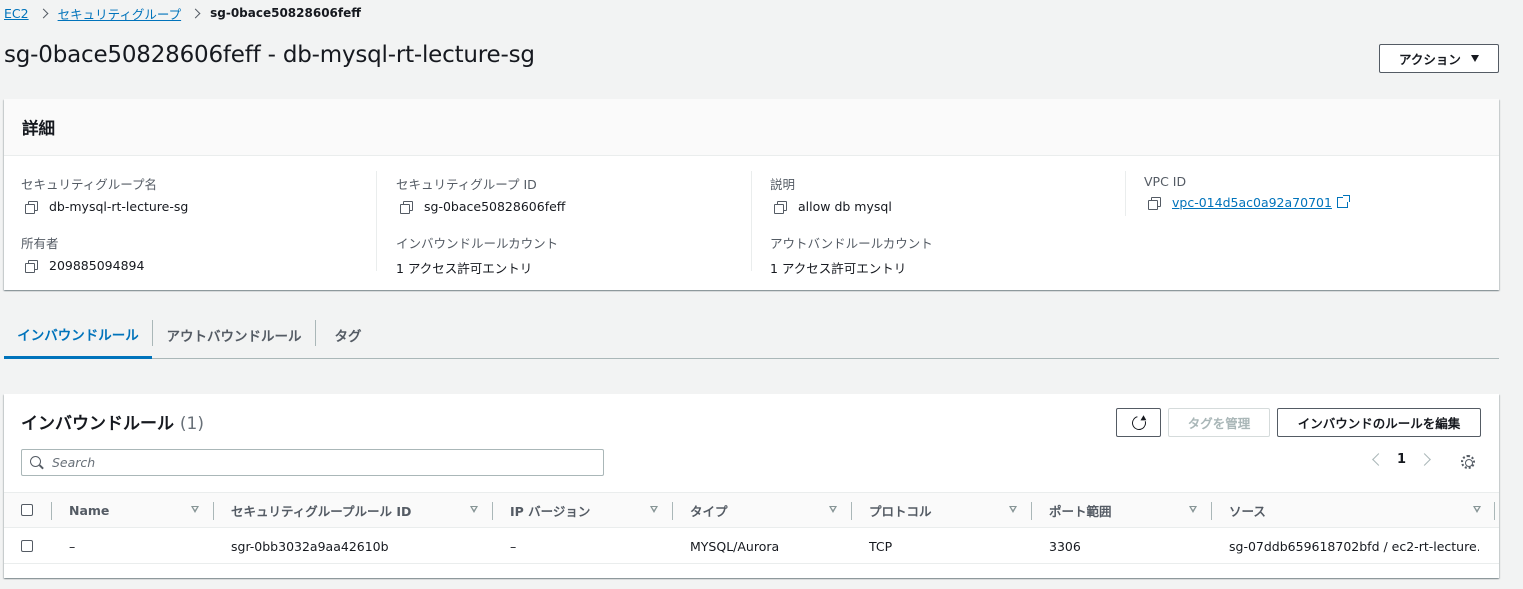 The image size is (1523, 589). Describe the element at coordinates (78, 335) in the screenshot. I see `tab-inbound-rules: インバウンドルール` at that location.